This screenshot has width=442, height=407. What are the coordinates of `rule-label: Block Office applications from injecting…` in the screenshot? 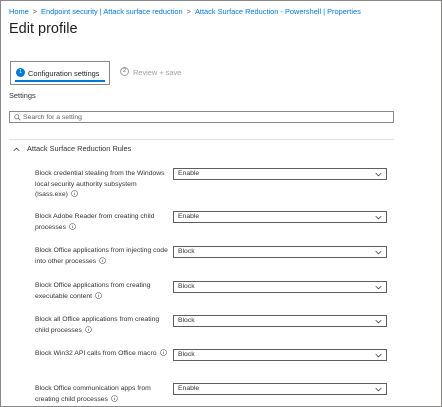 It's located at (102, 256).